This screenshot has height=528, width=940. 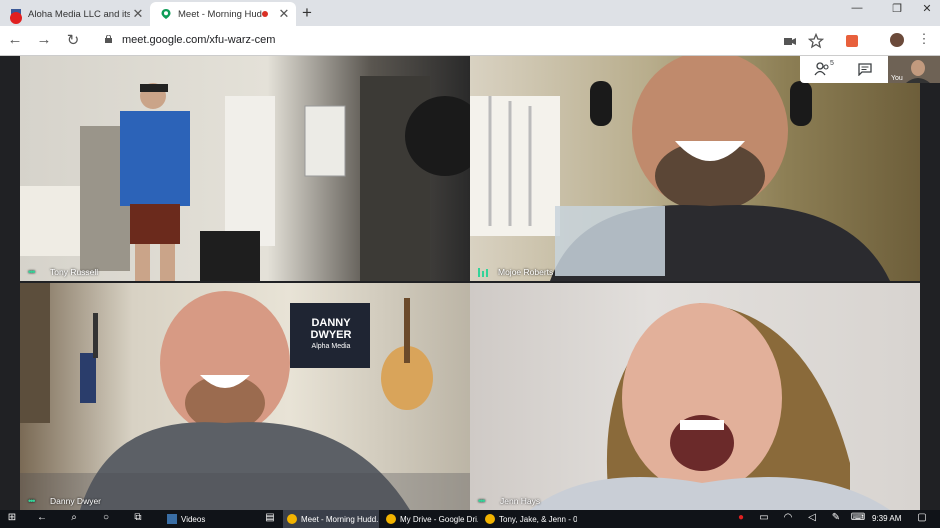 I want to click on self-view-thumbnail: You, so click(x=914, y=69).